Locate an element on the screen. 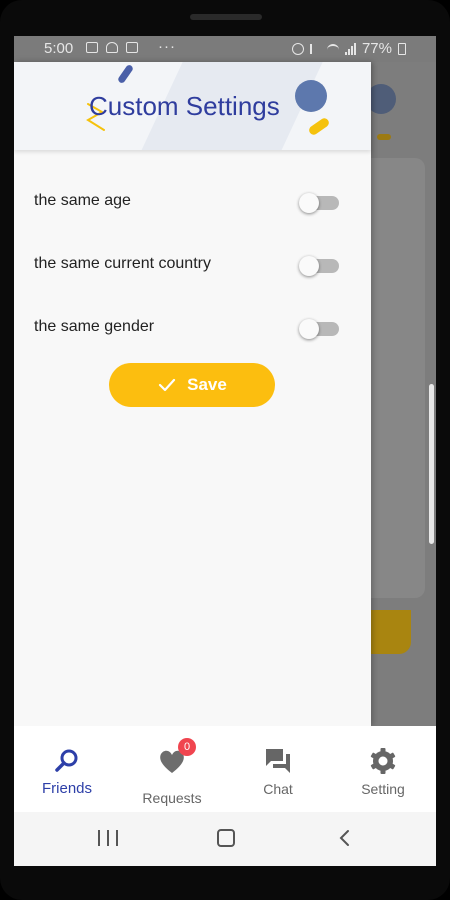 The height and width of the screenshot is (900, 450). same-country-toggle is located at coordinates (319, 266).